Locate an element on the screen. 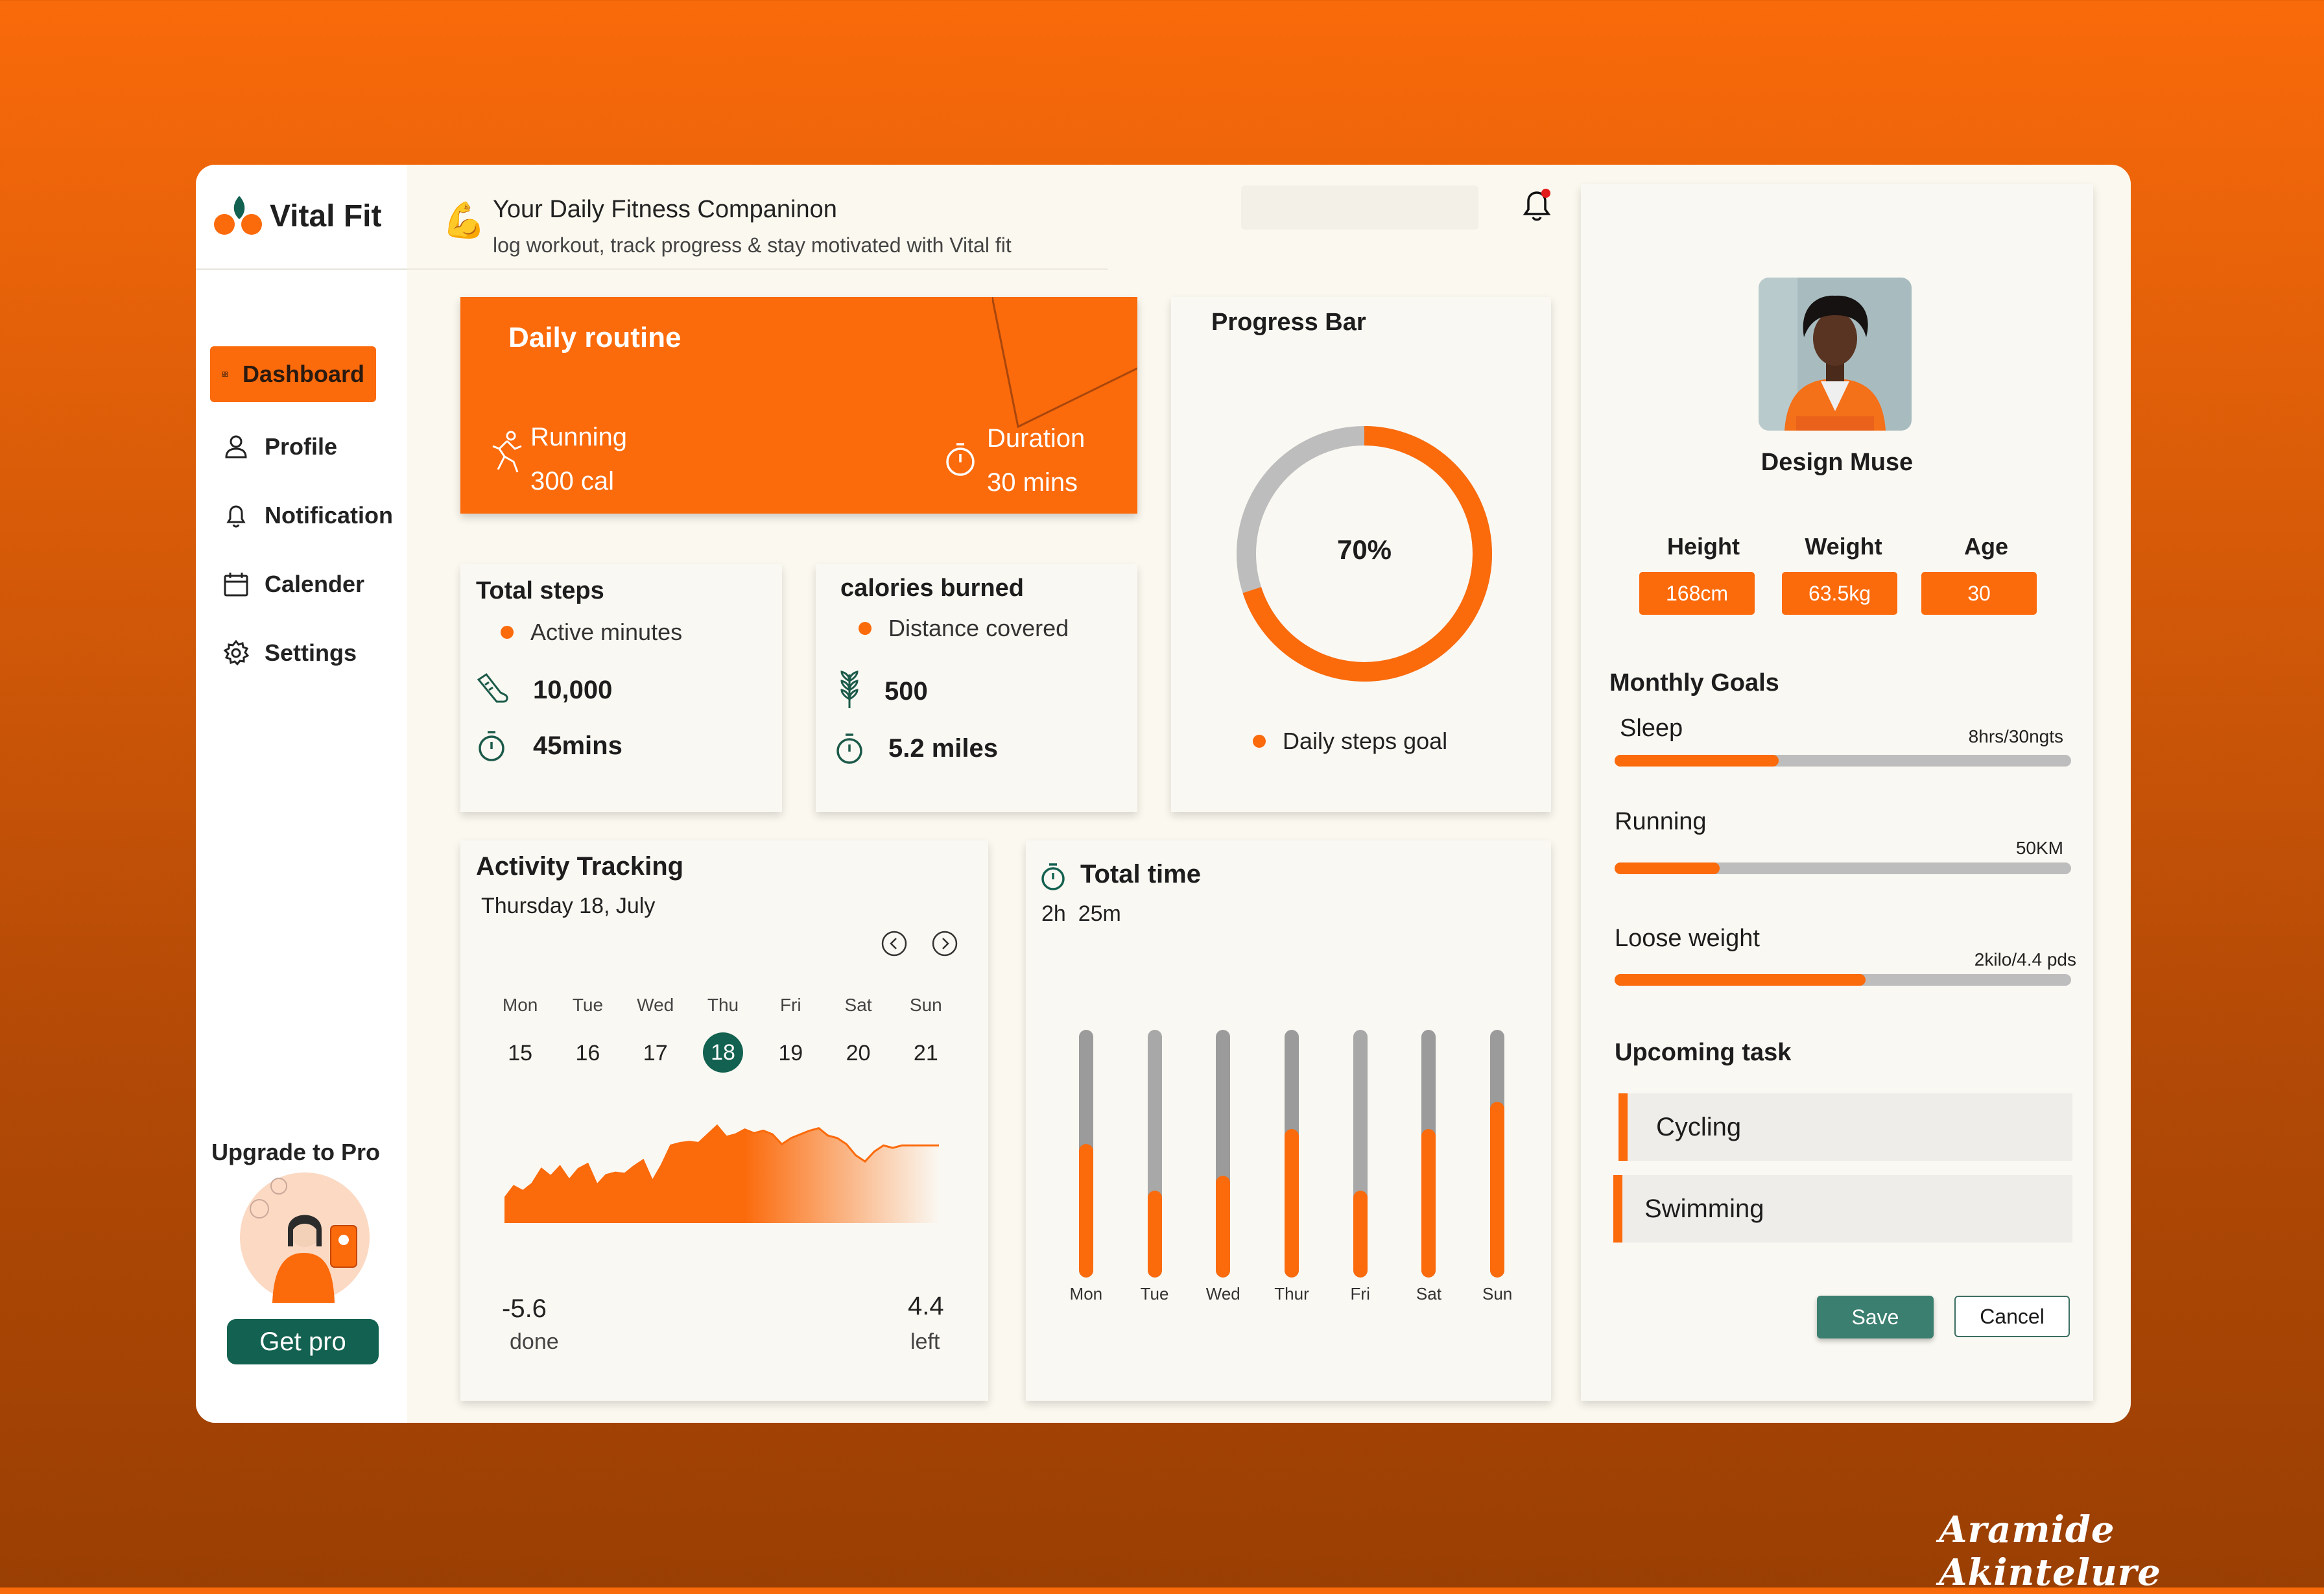 This screenshot has height=1594, width=2324. goal-sleep-label: Sleep is located at coordinates (1651, 728).